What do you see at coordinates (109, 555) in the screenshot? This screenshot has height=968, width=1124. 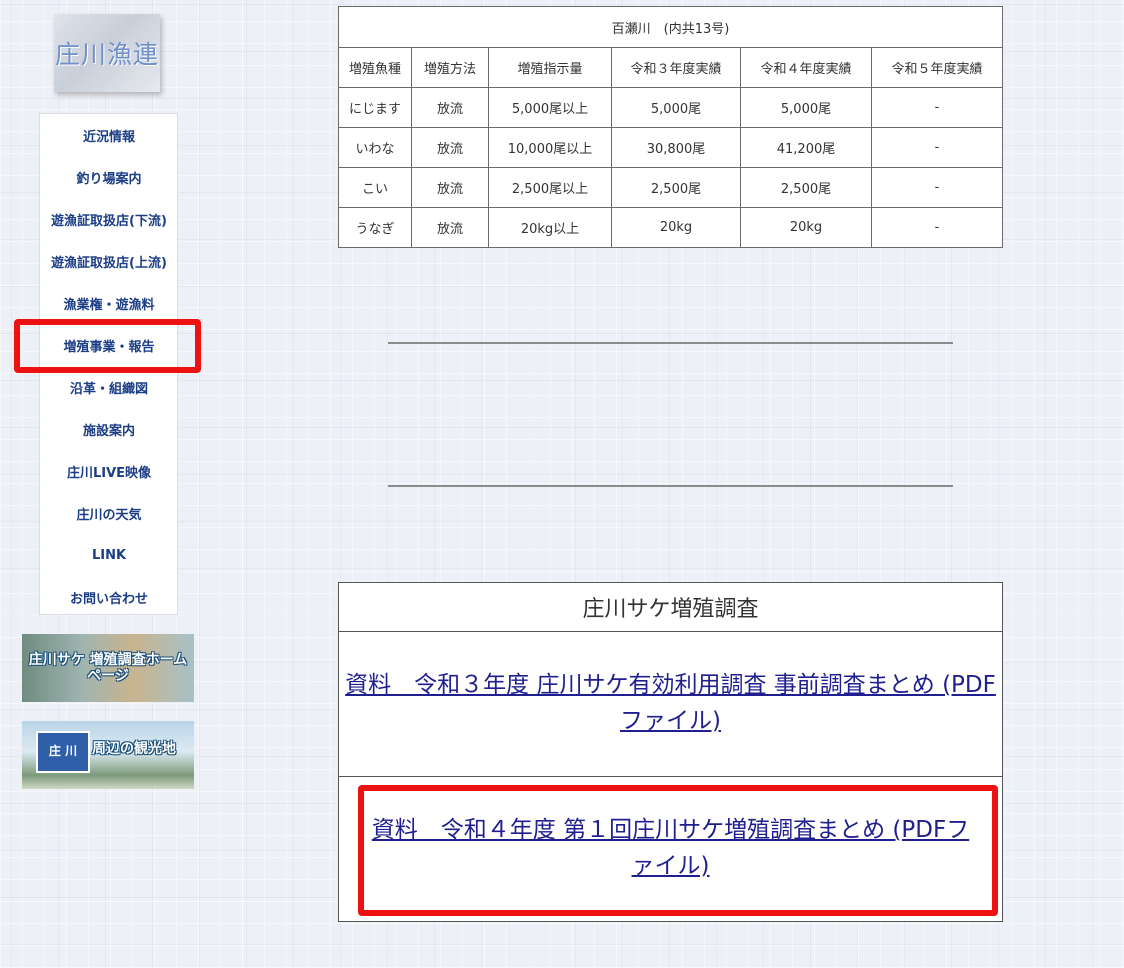 I see `nav-item-link: LINK` at bounding box center [109, 555].